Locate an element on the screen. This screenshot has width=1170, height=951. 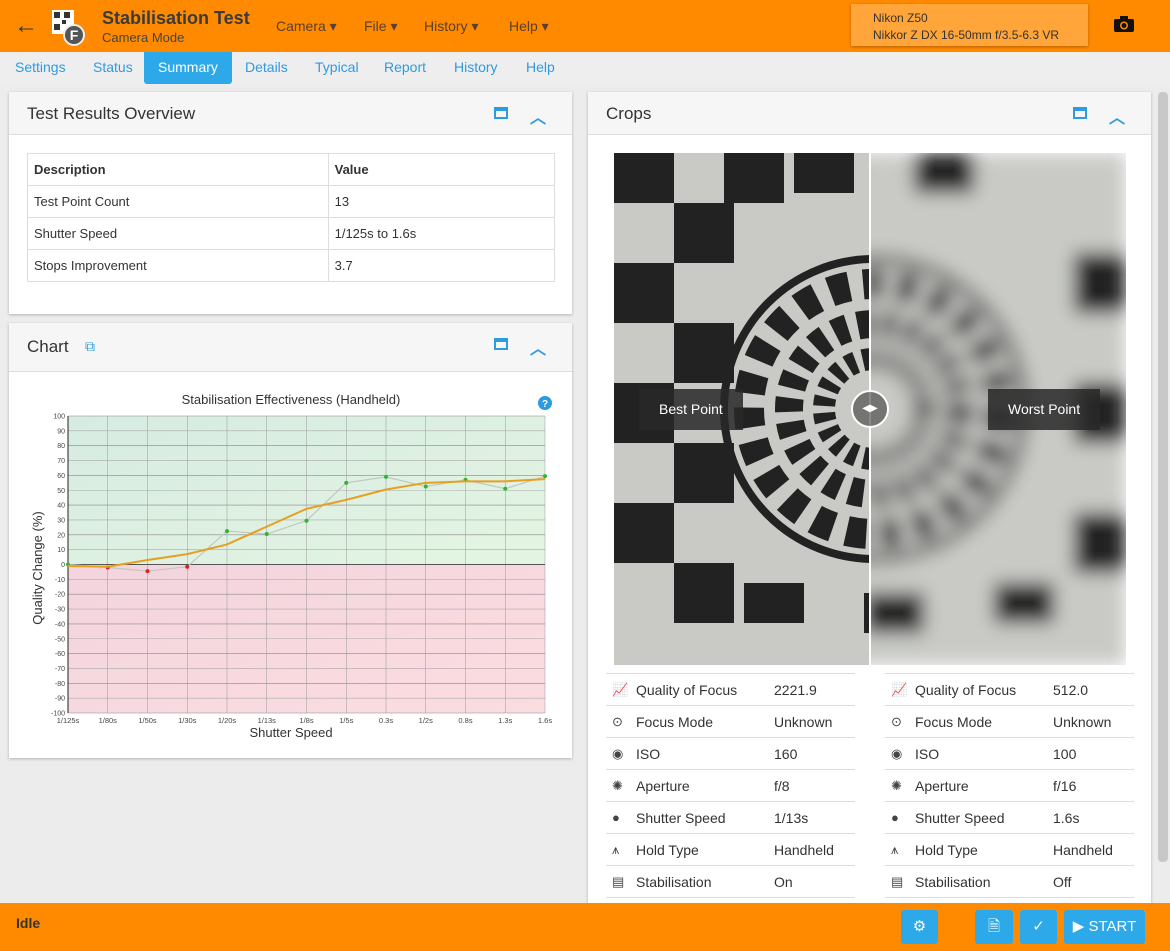
cell: Test Point Count is located at coordinates (178, 201).